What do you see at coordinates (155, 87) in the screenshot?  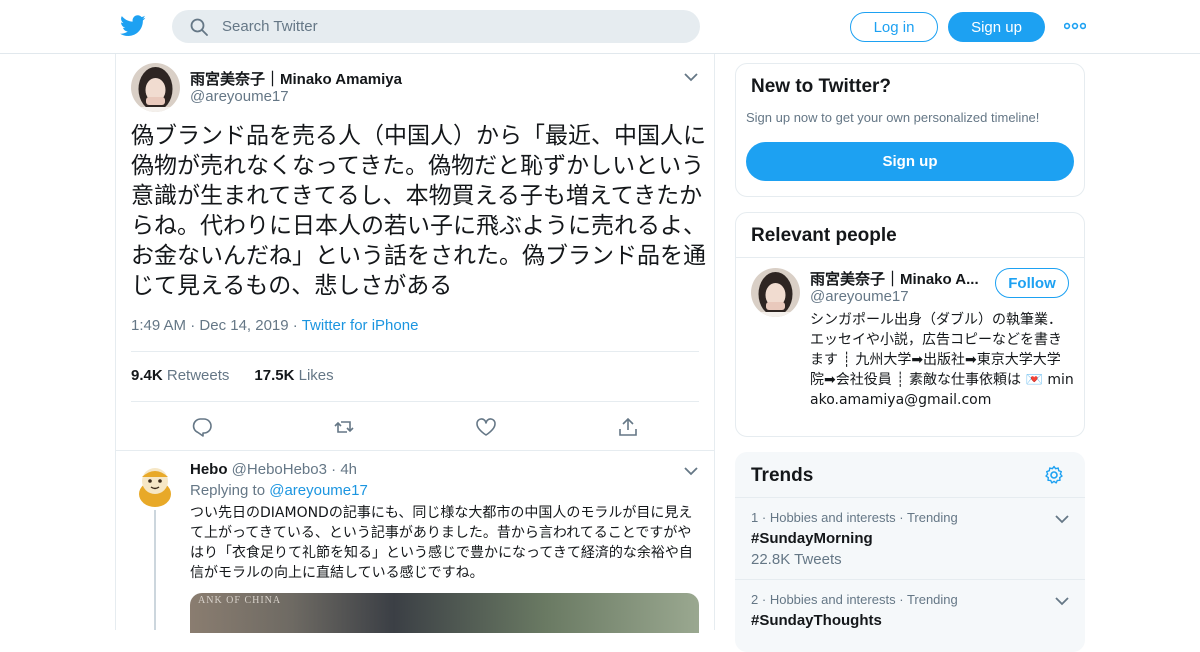 I see `author-avatar` at bounding box center [155, 87].